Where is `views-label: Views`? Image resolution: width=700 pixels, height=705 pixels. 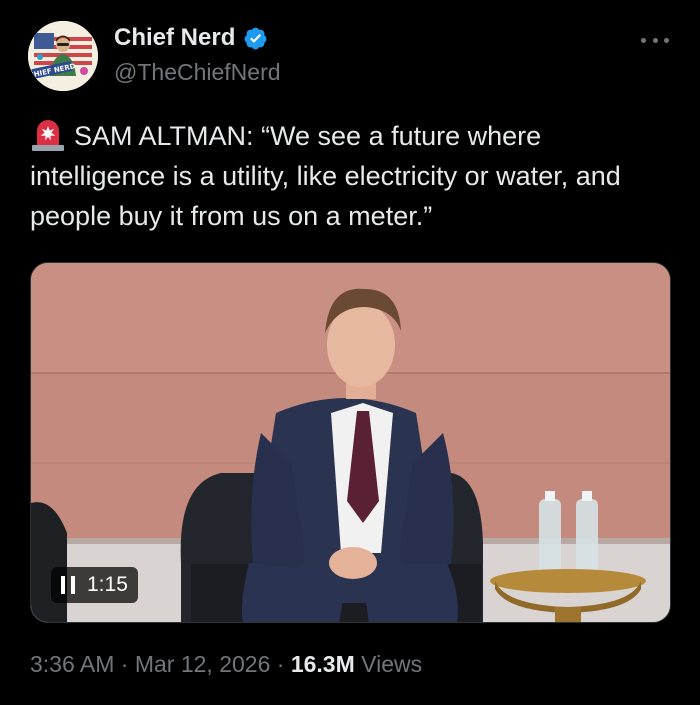 views-label: Views is located at coordinates (392, 664).